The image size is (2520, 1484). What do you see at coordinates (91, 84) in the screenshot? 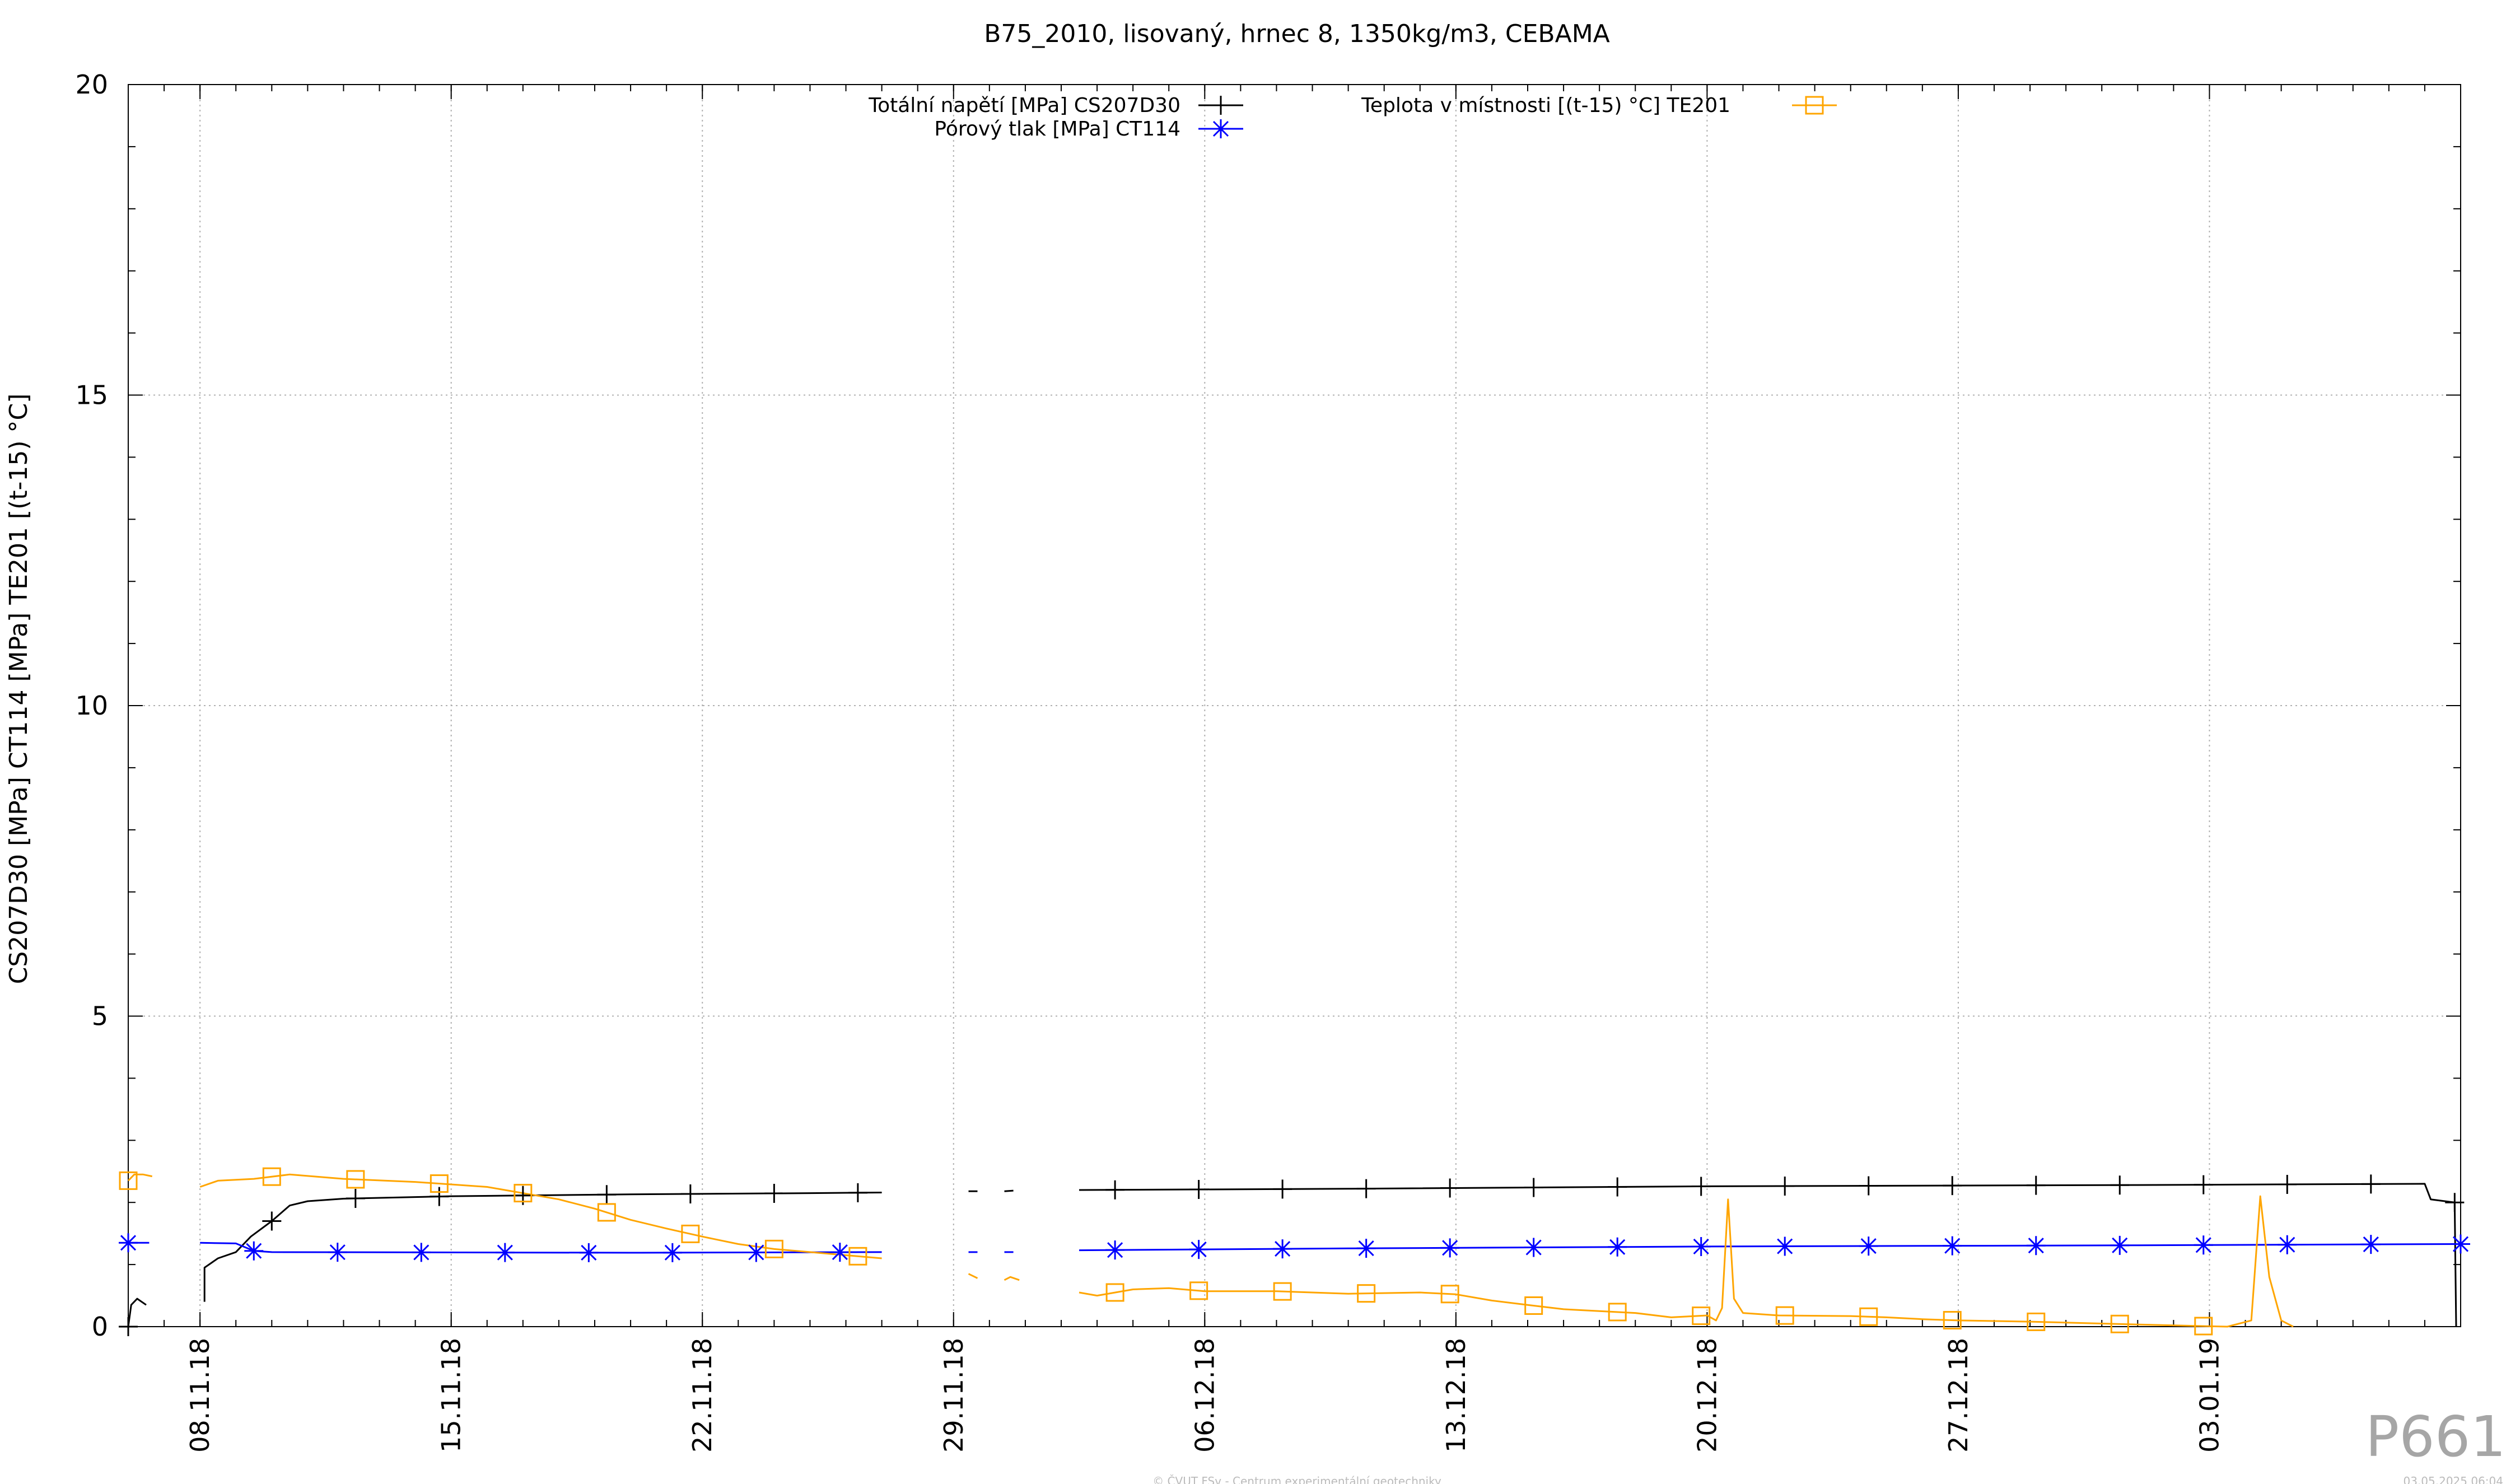
I see `y-tick-label: 20` at bounding box center [91, 84].